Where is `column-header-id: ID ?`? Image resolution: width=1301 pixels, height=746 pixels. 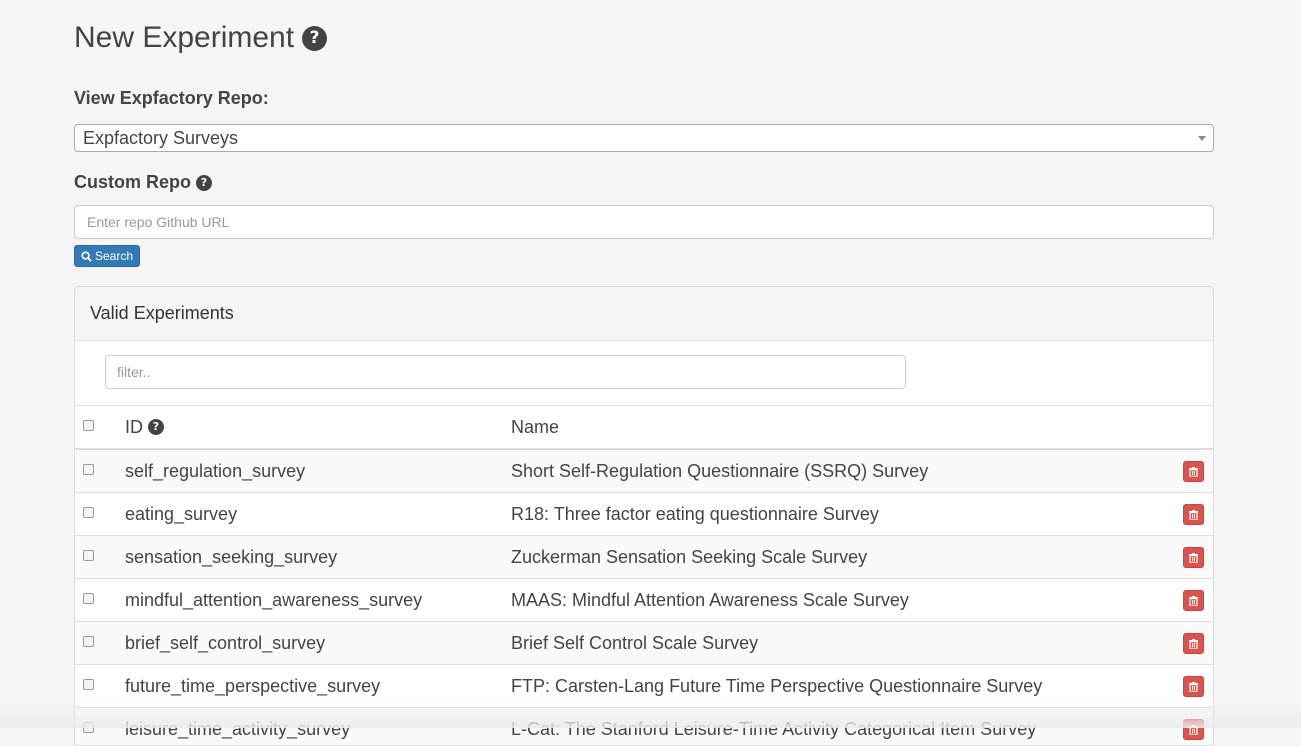
column-header-id: ID ? is located at coordinates (144, 427).